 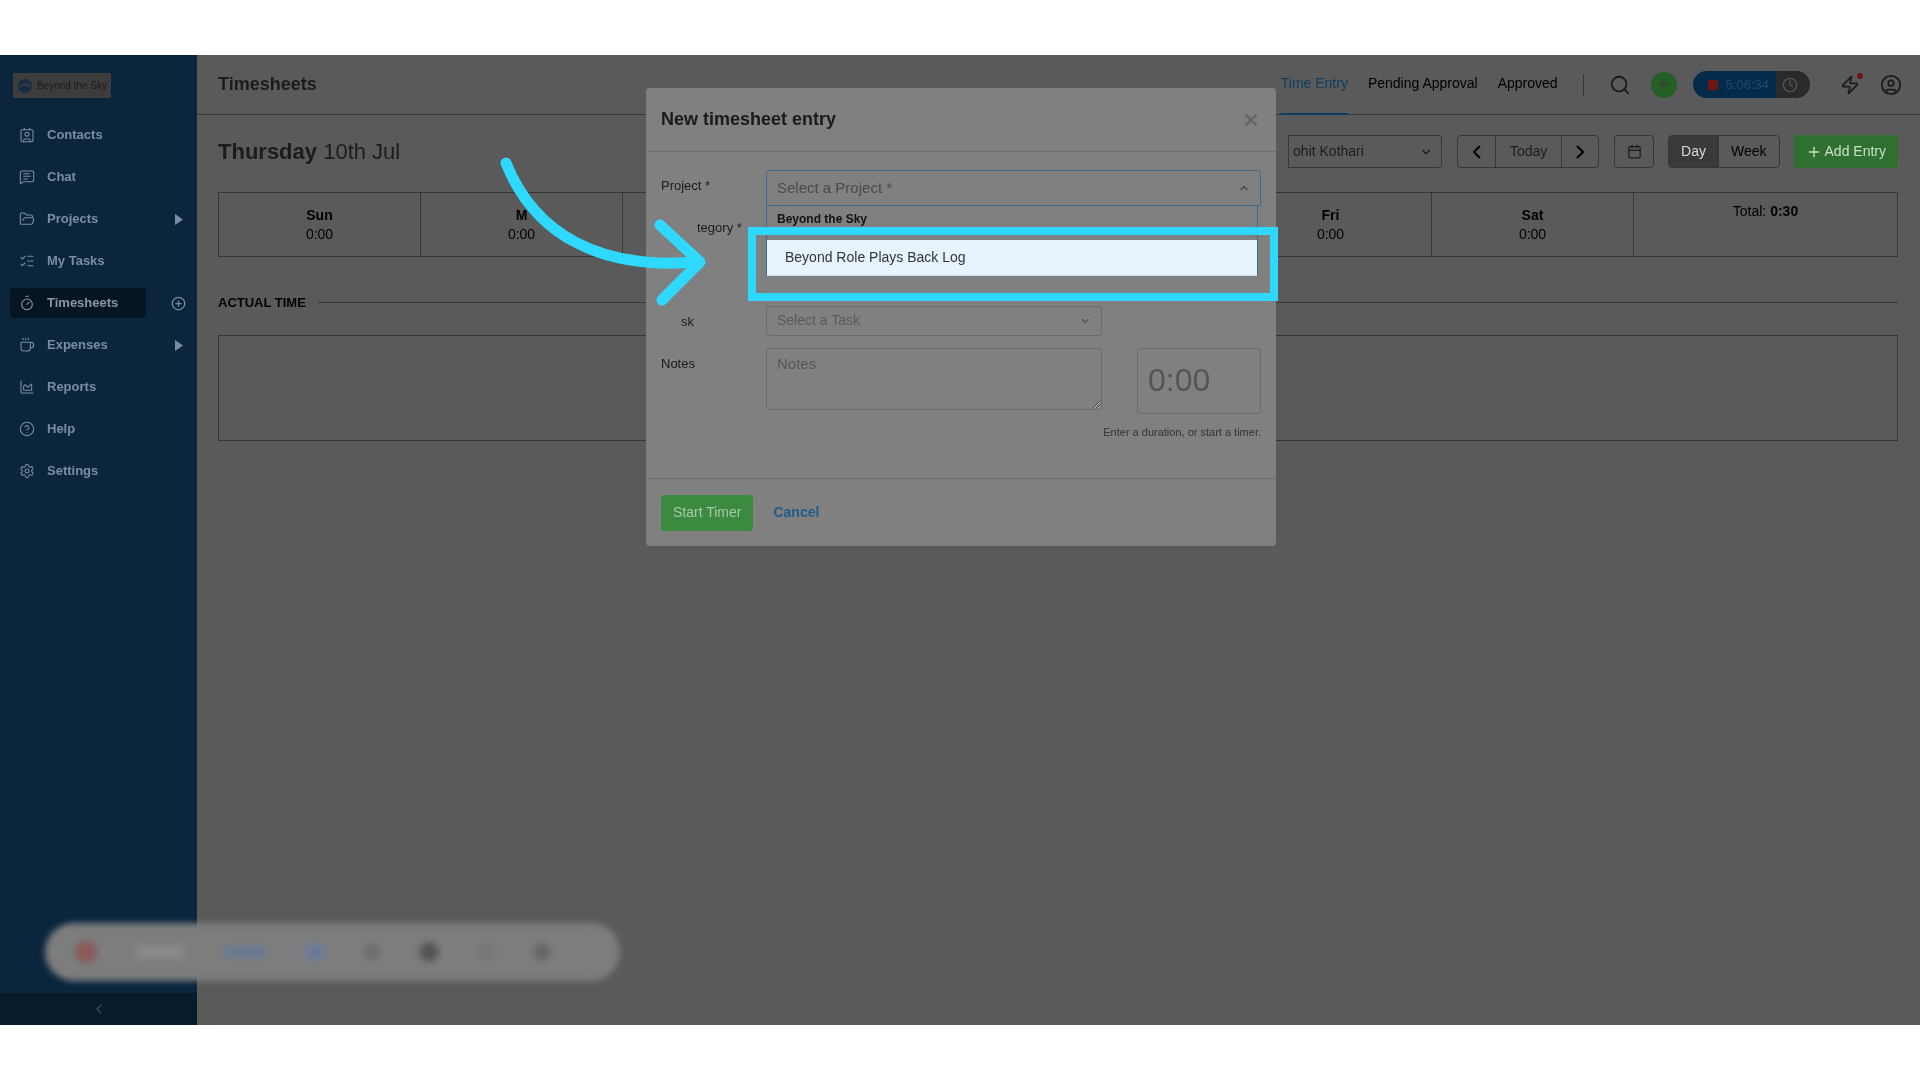 What do you see at coordinates (78, 135) in the screenshot?
I see `sidebar-item: Contacts` at bounding box center [78, 135].